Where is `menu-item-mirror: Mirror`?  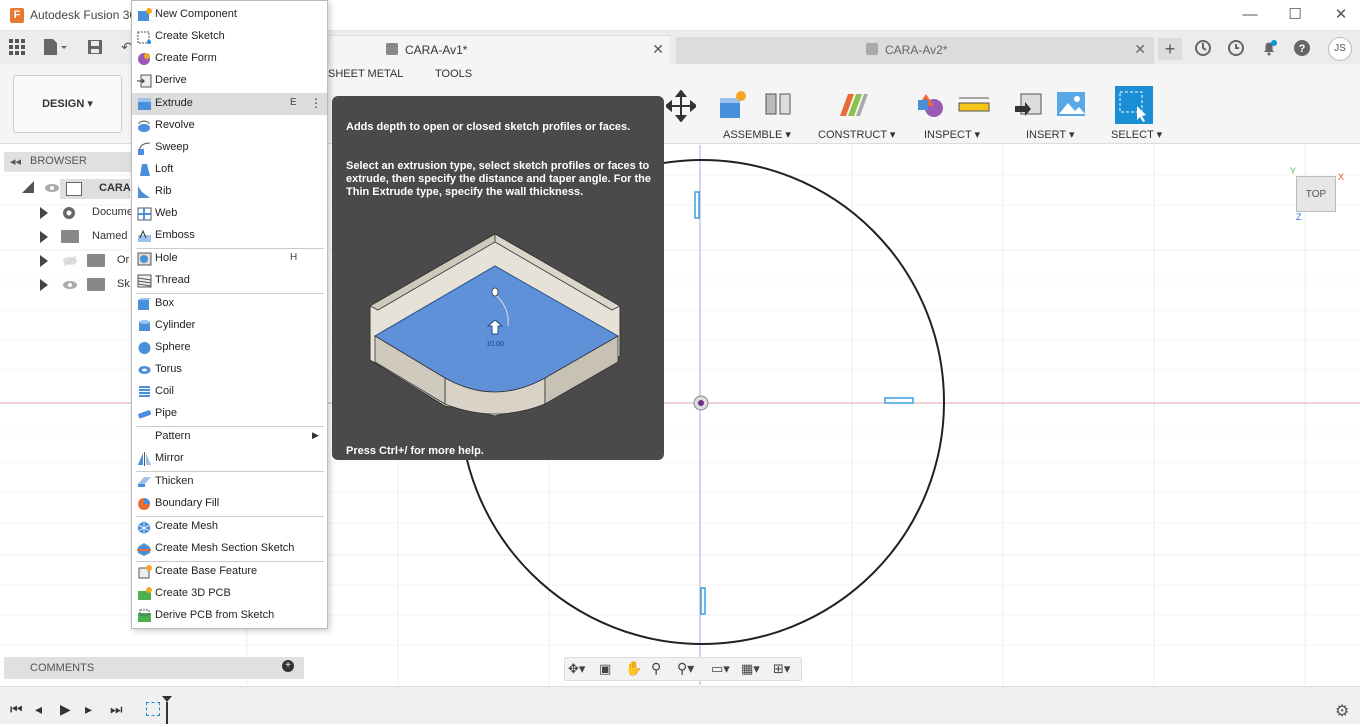 menu-item-mirror: Mirror is located at coordinates (229, 459).